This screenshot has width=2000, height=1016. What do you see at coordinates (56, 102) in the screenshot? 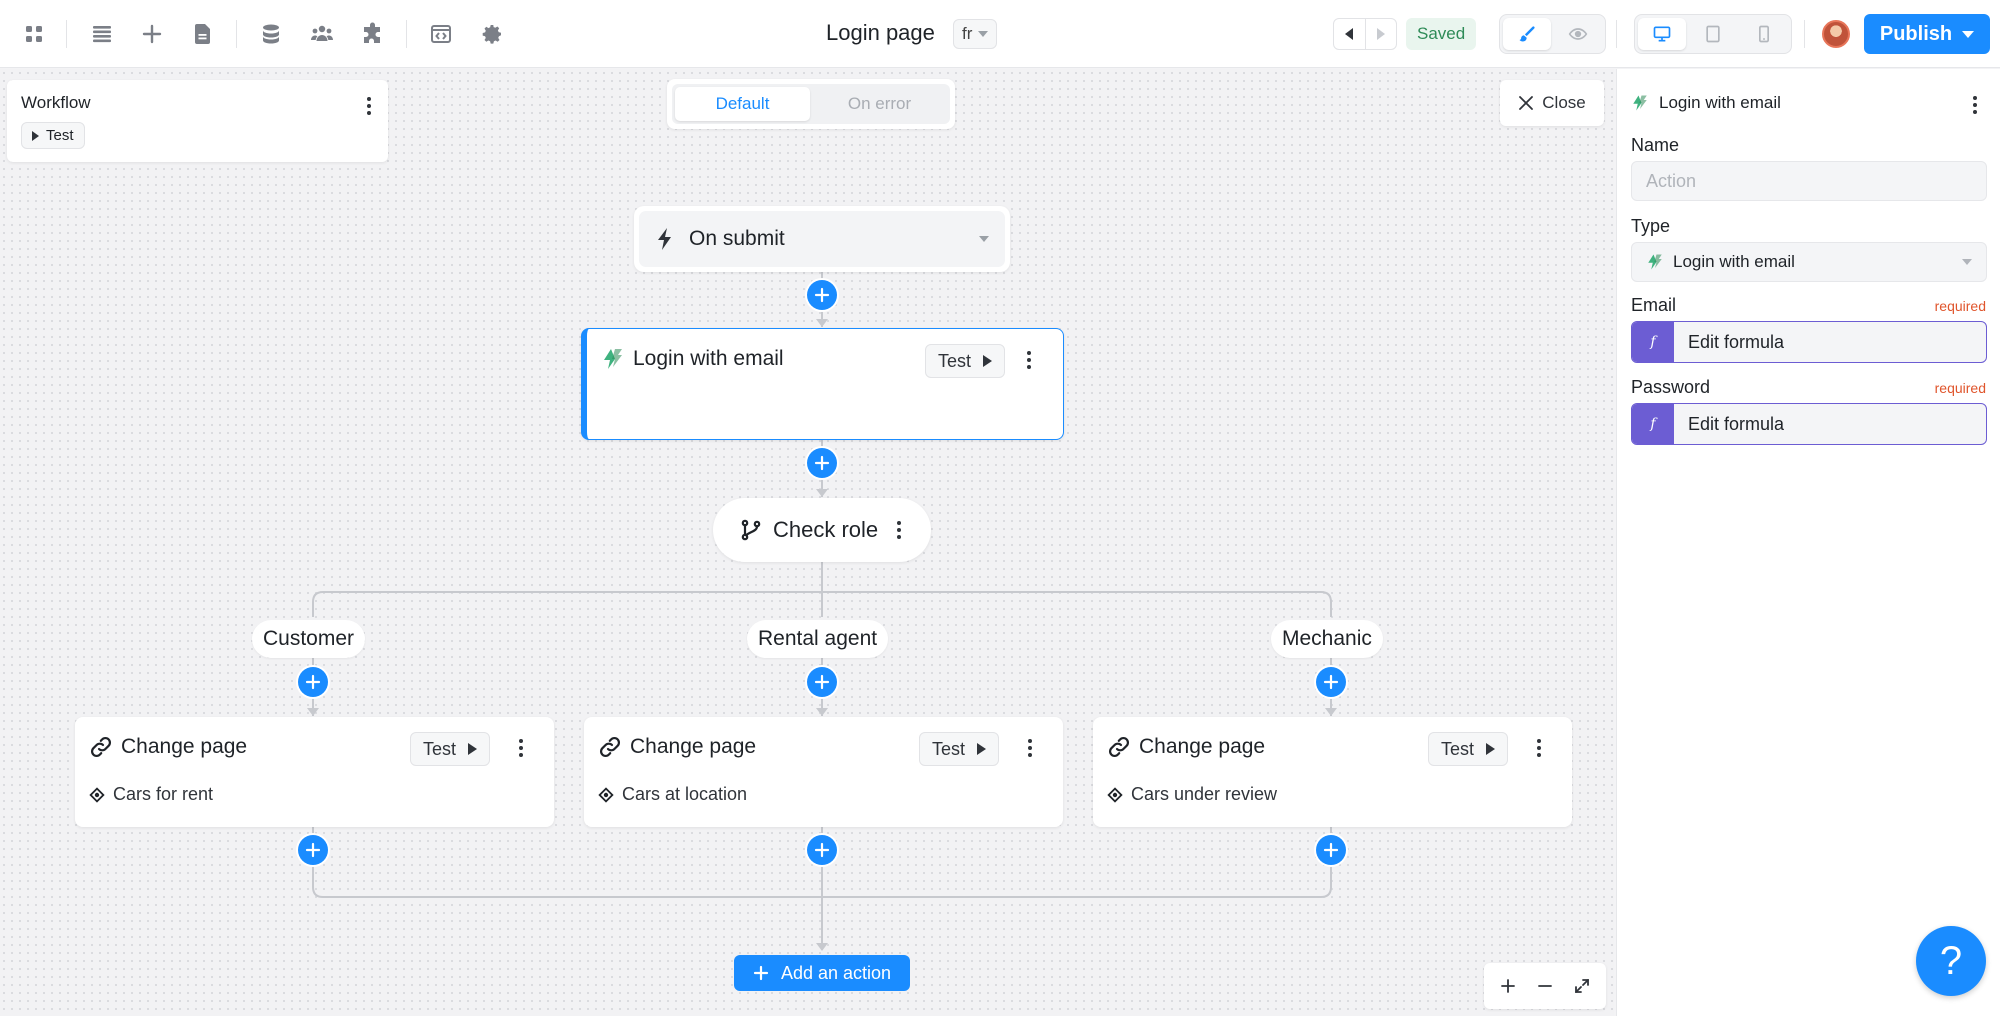
I see `workflow-title: Workflow` at bounding box center [56, 102].